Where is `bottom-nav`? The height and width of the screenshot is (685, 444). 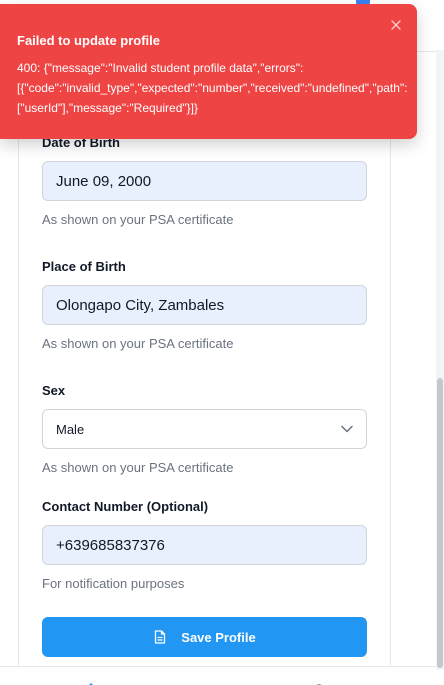 bottom-nav is located at coordinates (222, 675).